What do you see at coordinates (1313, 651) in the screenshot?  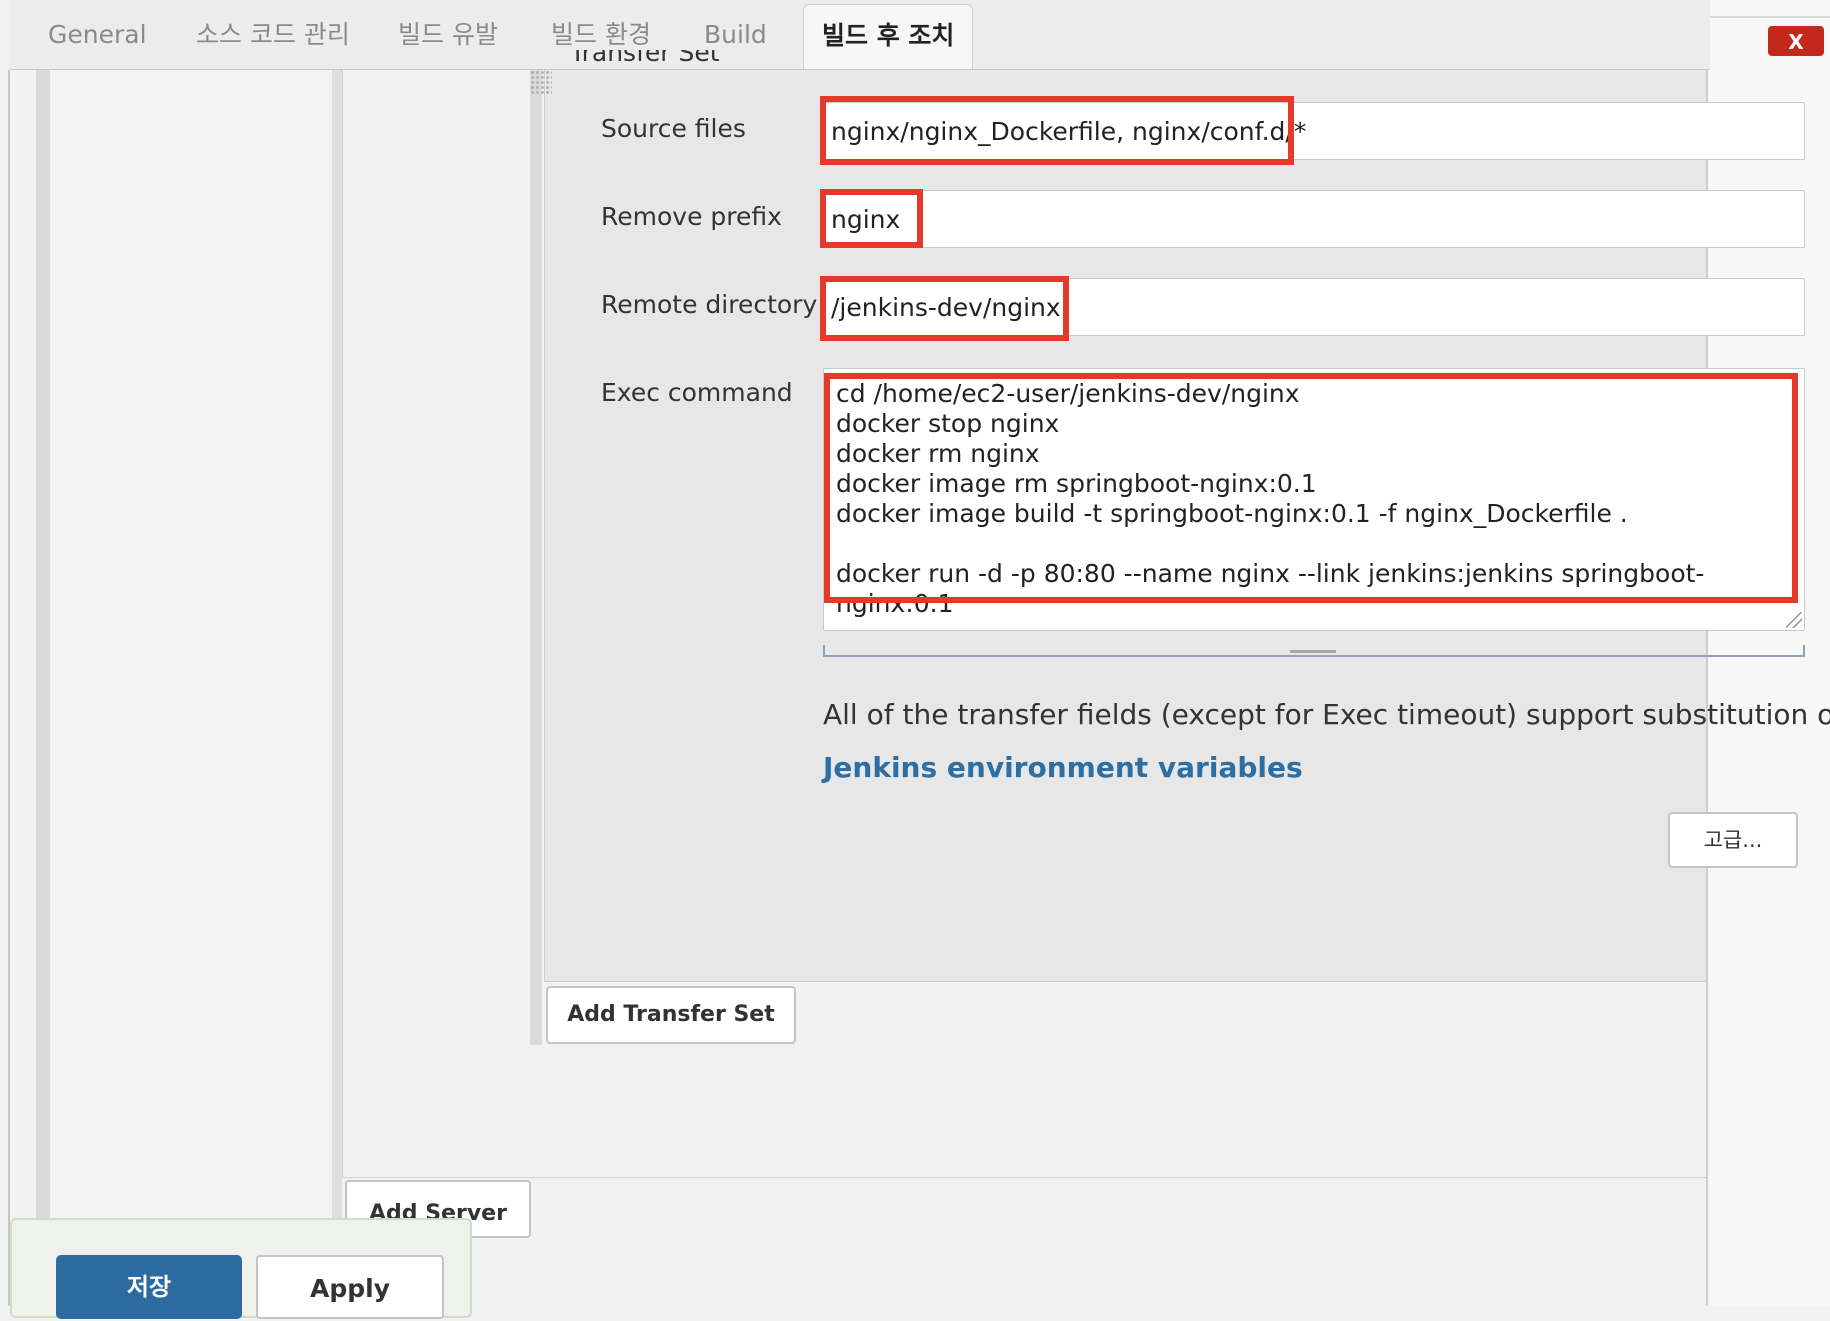 I see `separator-handle` at bounding box center [1313, 651].